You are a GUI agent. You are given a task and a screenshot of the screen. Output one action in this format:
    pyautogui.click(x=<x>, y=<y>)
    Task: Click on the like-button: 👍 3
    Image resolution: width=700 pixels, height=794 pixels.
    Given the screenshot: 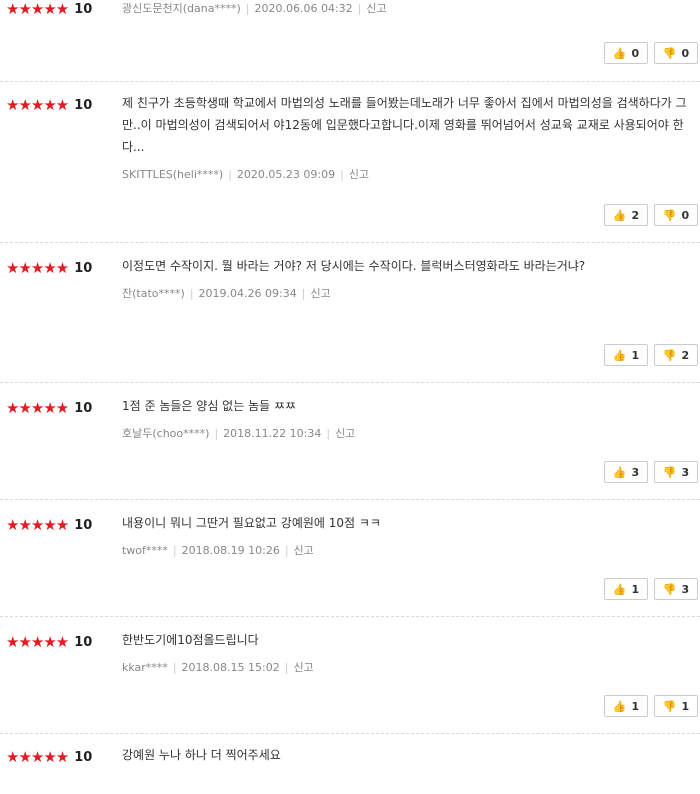 What is the action you would take?
    pyautogui.click(x=626, y=472)
    